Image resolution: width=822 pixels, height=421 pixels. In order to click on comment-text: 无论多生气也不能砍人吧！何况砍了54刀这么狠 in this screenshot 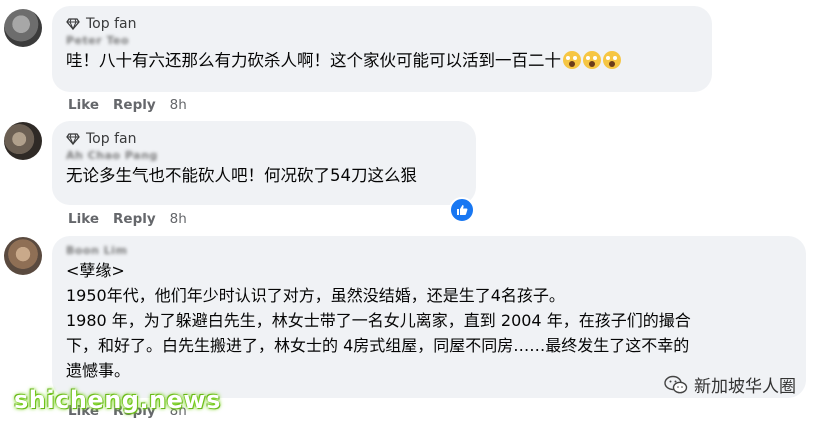, I will do `click(241, 175)`.